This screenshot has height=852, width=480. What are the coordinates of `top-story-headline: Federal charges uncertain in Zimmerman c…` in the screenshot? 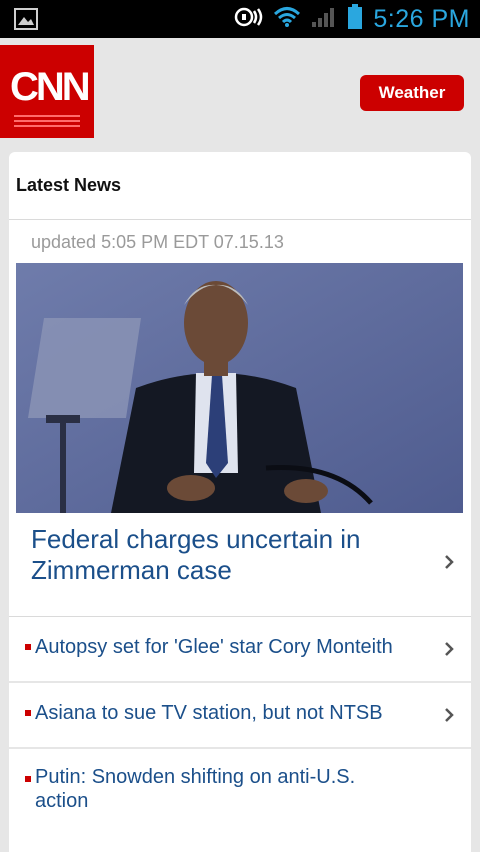 It's located at (221, 555).